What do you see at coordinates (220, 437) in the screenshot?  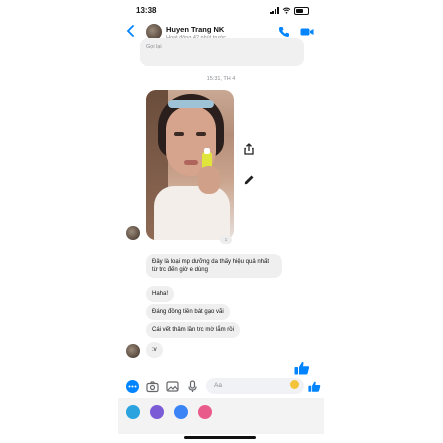 I see `home-indicator` at bounding box center [220, 437].